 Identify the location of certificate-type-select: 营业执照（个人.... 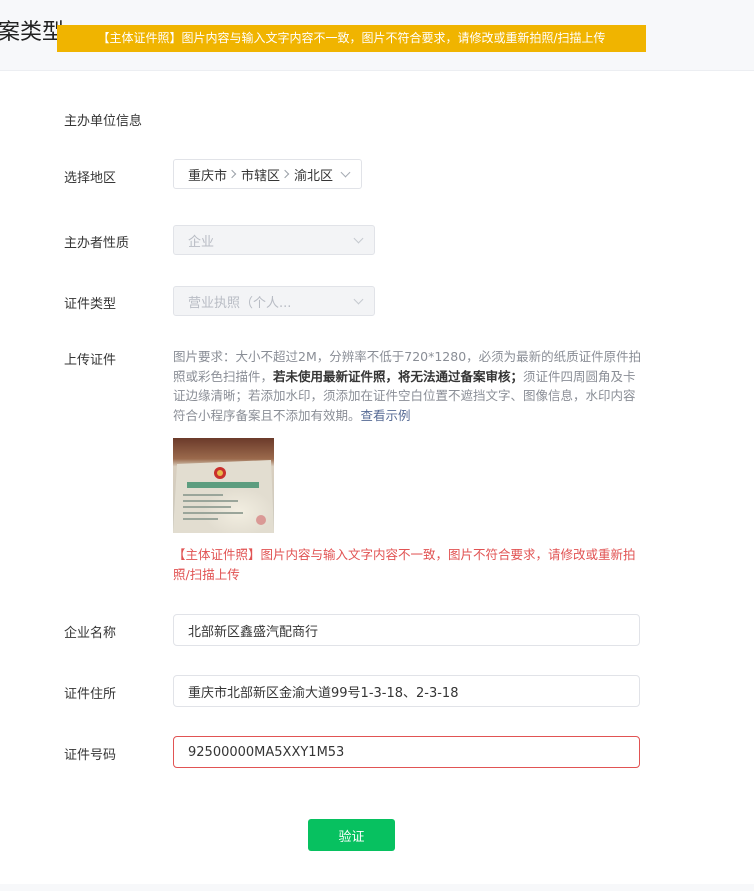
(274, 301).